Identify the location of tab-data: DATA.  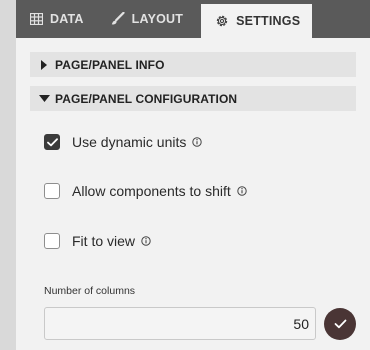
(56, 19).